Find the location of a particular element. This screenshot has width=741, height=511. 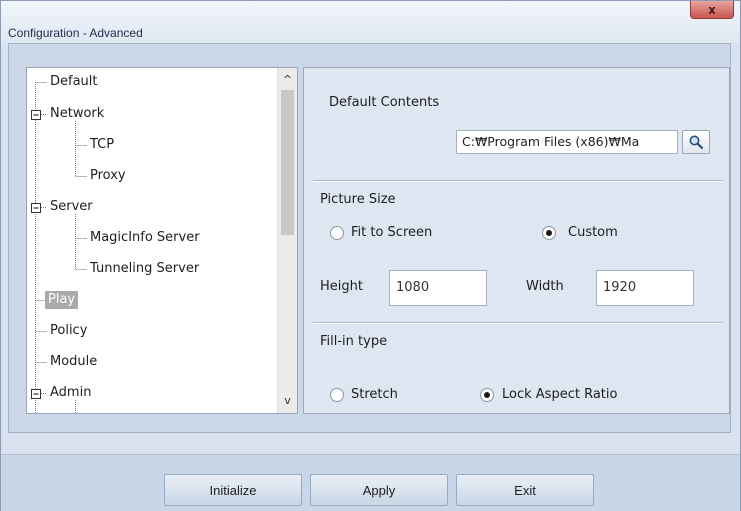

fit-to-screen-label: Fit to Screen is located at coordinates (391, 232).